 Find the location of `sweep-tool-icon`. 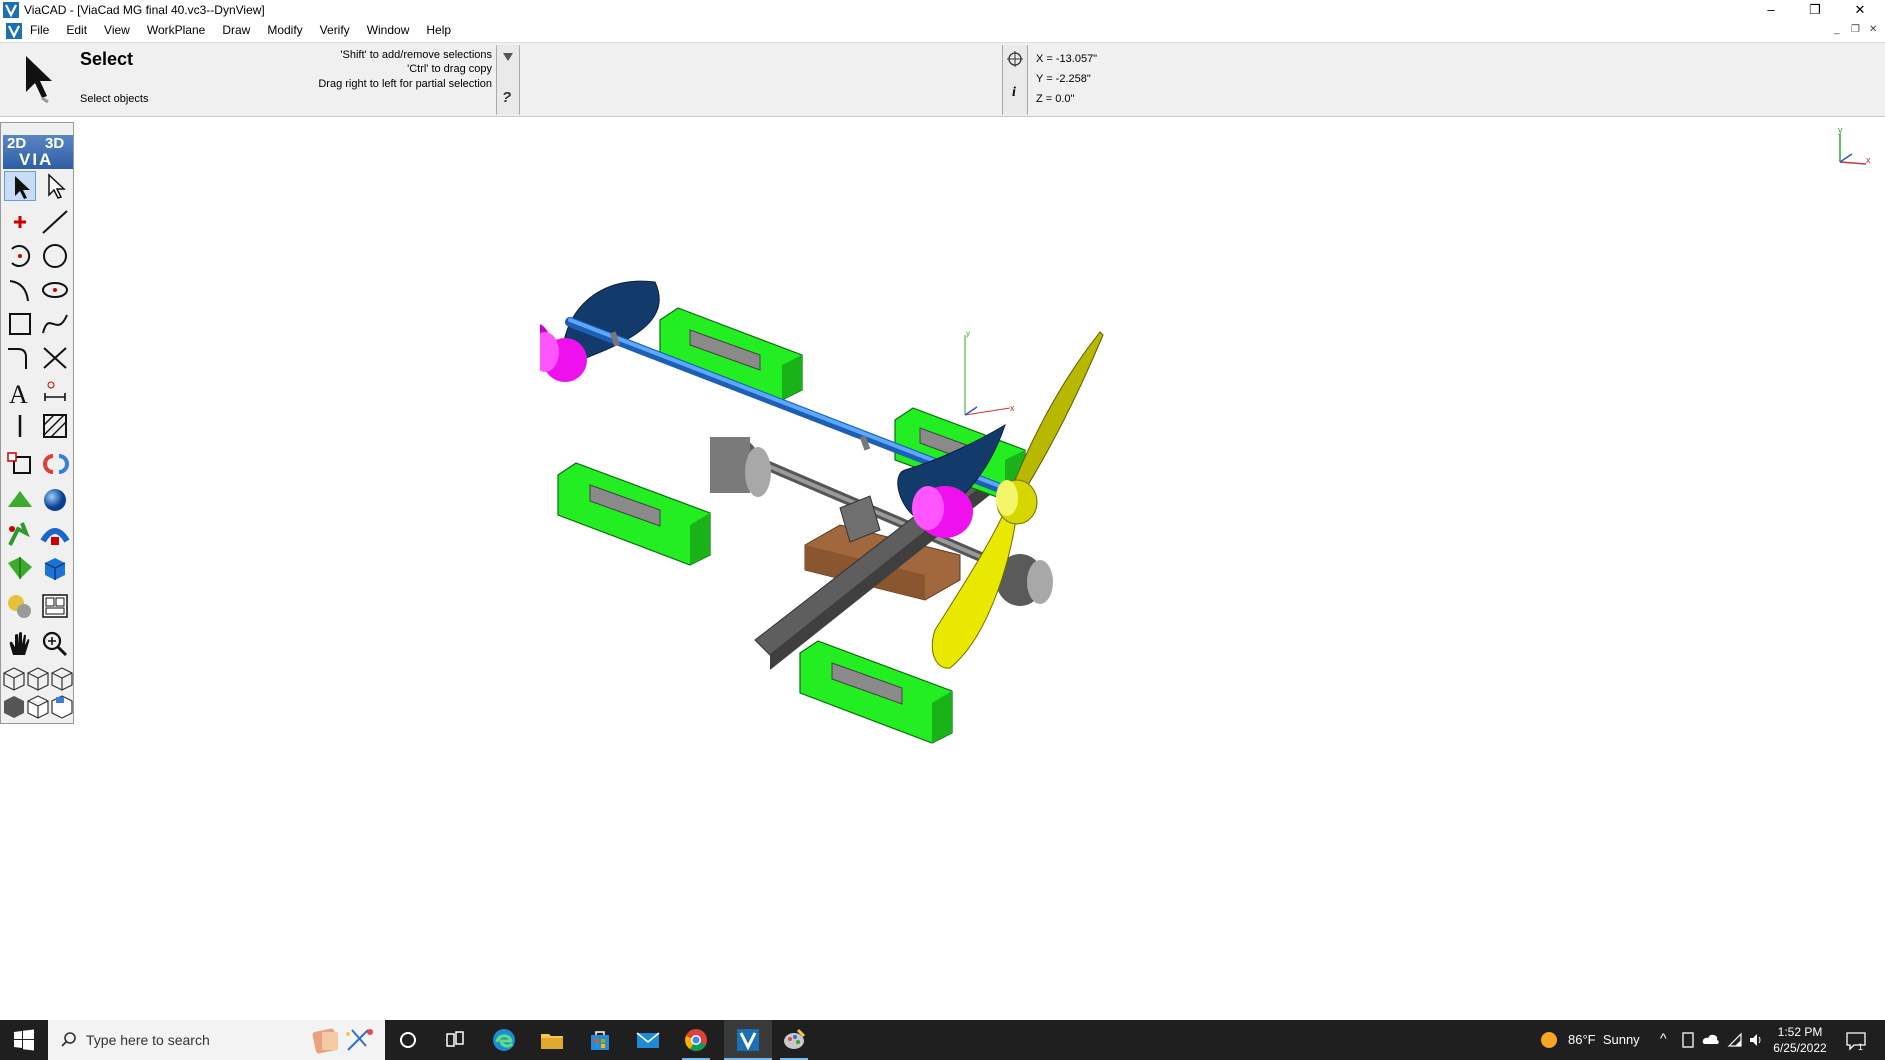

sweep-tool-icon is located at coordinates (55, 534).